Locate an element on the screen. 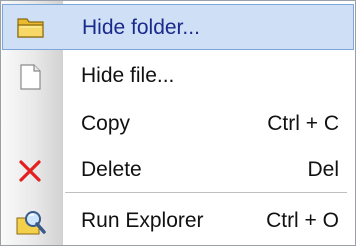  folder-icon is located at coordinates (33, 27).